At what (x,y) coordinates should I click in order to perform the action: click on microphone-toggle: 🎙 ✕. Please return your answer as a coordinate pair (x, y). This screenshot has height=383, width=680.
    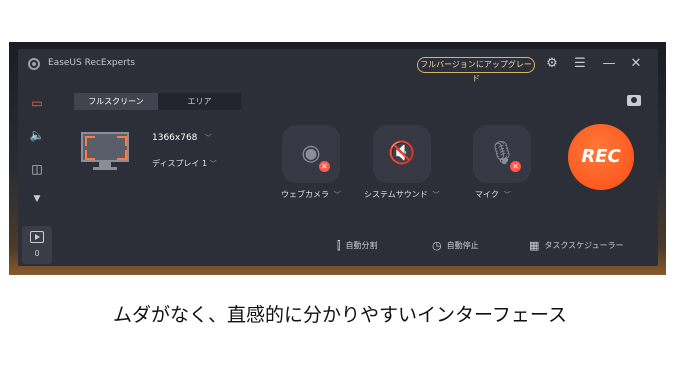
    Looking at the image, I should click on (502, 154).